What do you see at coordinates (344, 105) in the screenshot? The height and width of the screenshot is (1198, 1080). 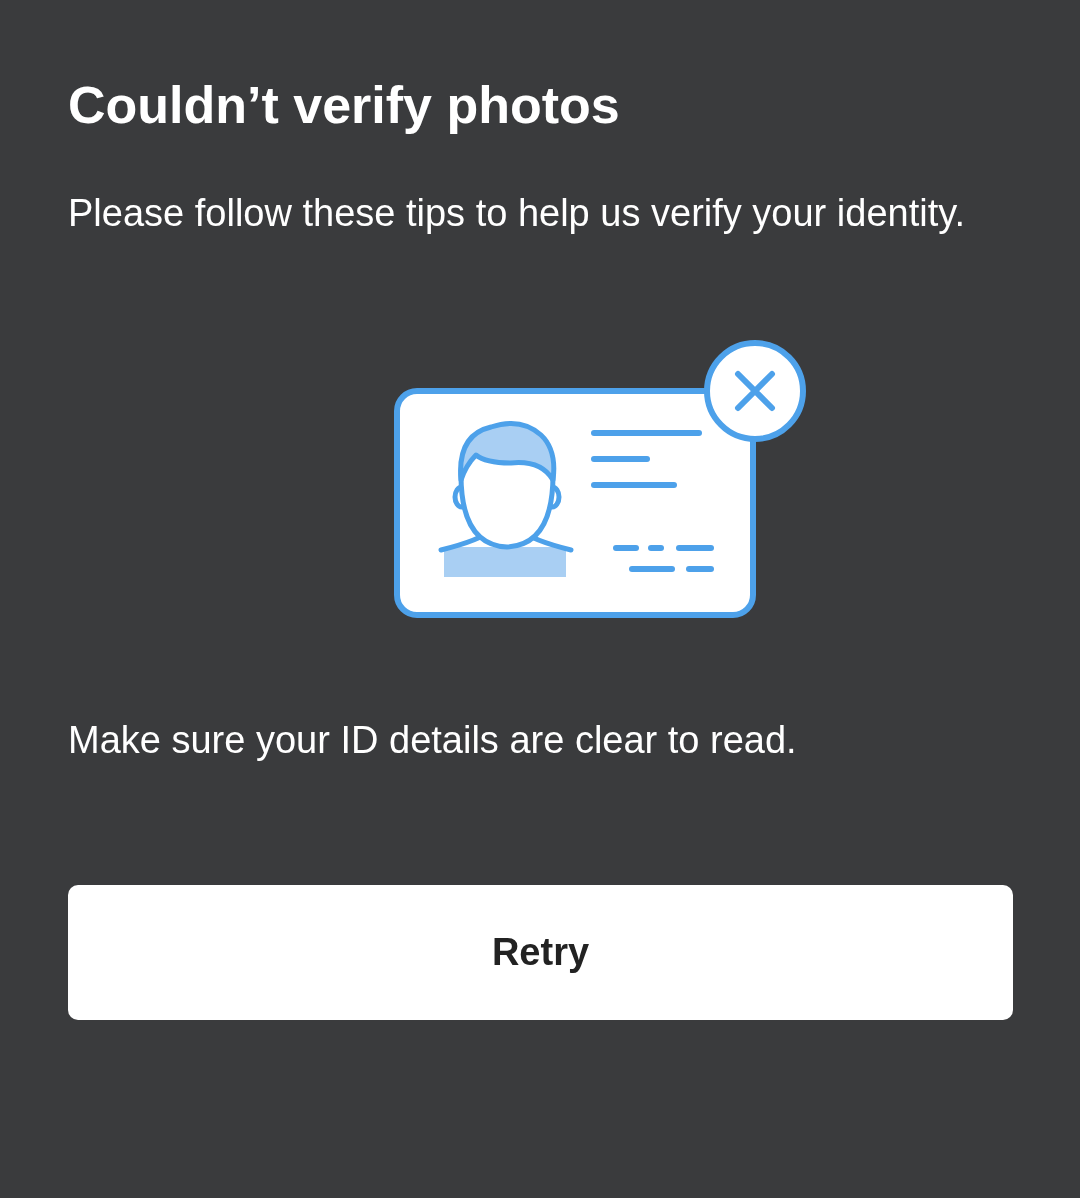 I see `dialog-title: Couldn’t verify photos` at bounding box center [344, 105].